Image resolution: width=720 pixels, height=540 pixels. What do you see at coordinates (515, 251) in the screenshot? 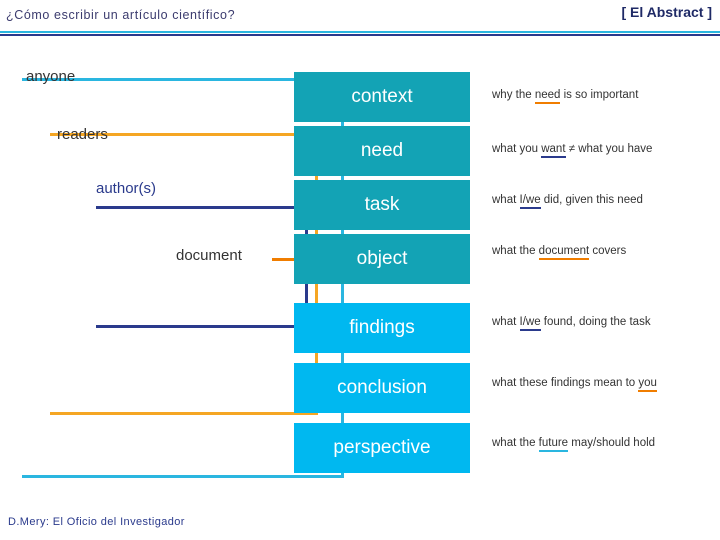
I see `annotation-object-pre: what the` at bounding box center [515, 251].